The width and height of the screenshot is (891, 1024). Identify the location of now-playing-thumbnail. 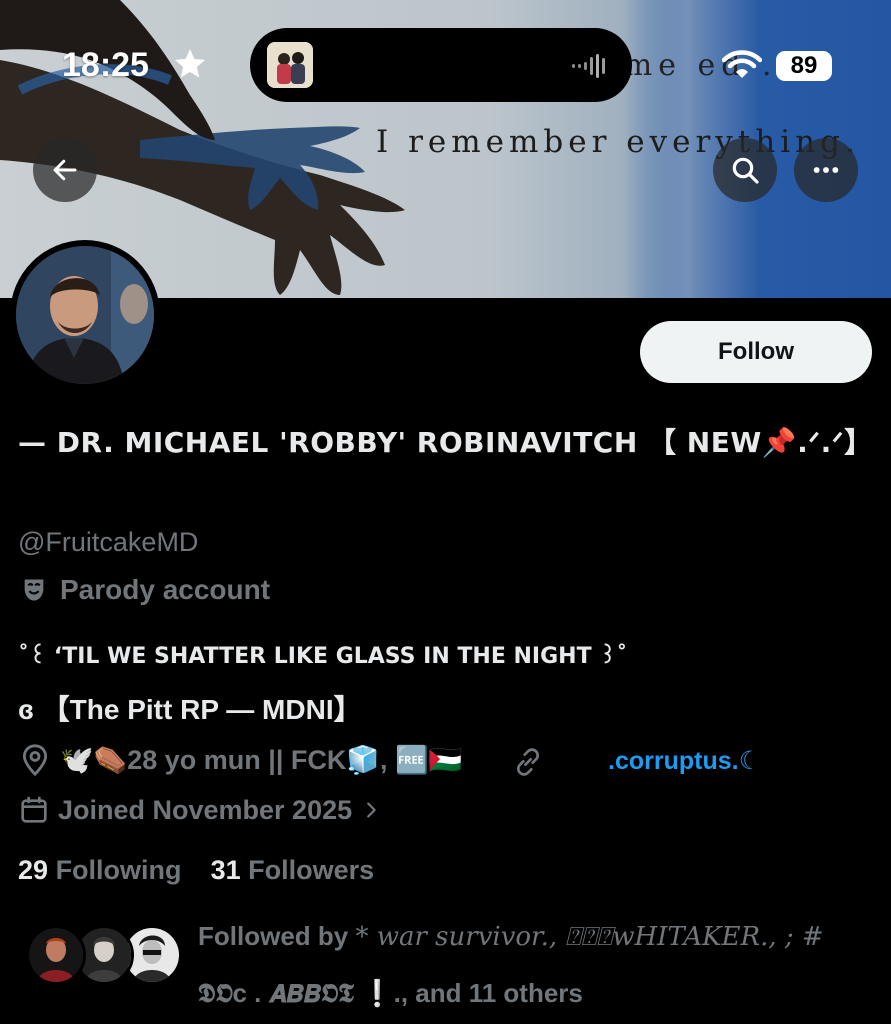
(290, 65).